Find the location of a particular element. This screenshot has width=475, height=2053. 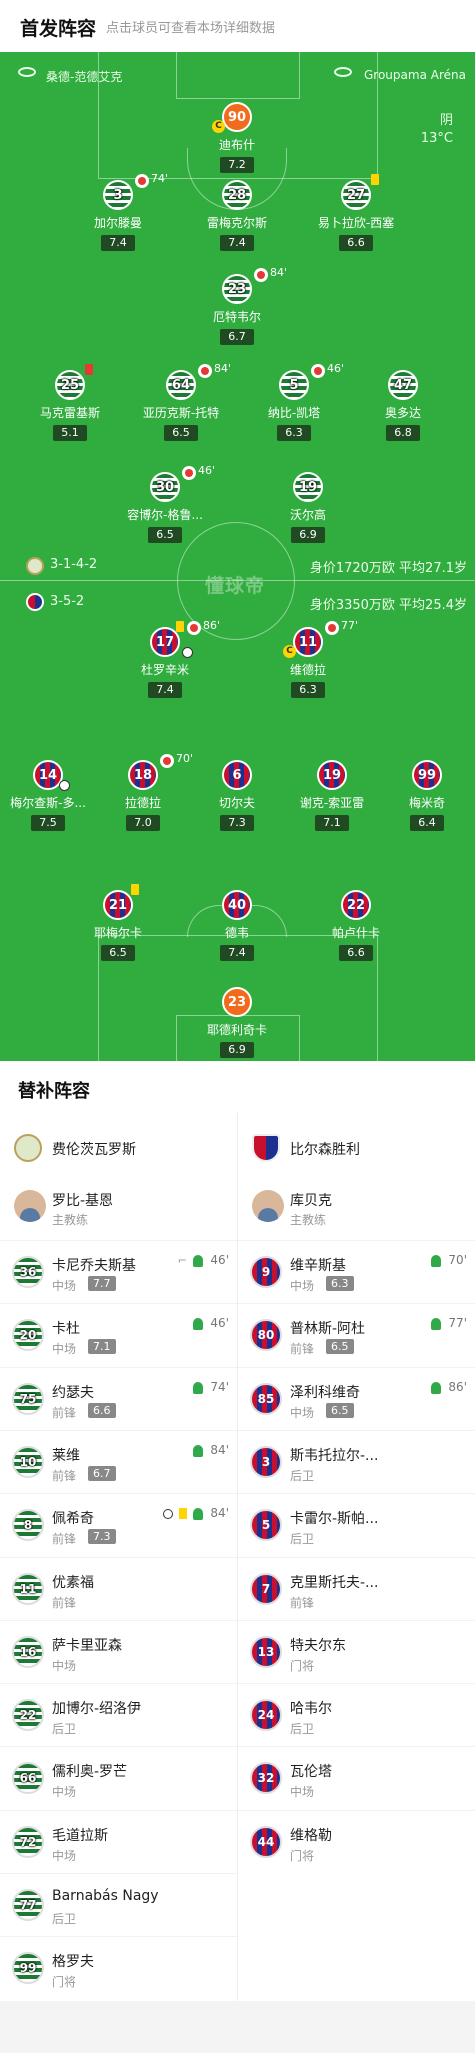

player-away-fw-1: 17 86' 杜罗辛米 7.4 is located at coordinates (165, 658).